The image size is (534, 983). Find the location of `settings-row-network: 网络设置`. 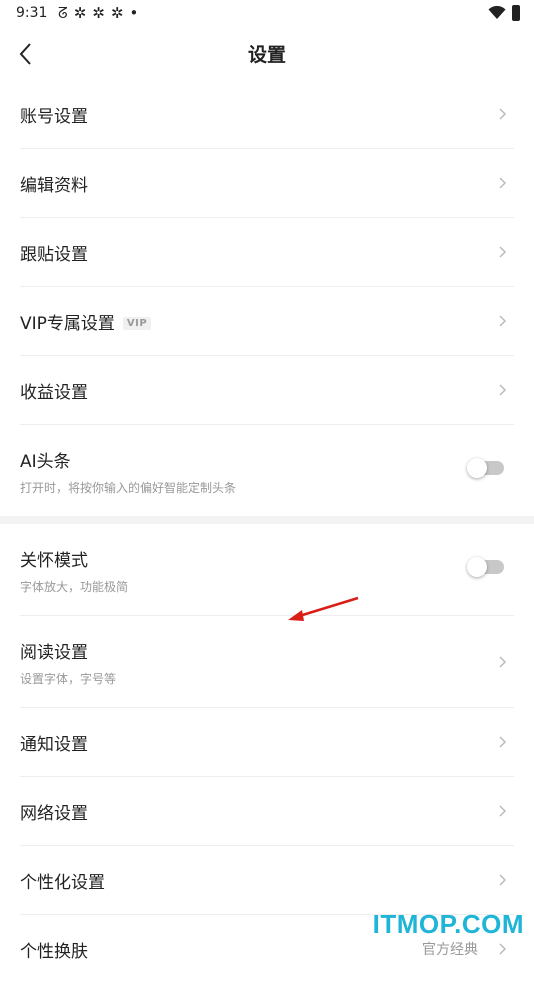

settings-row-network: 网络设置 is located at coordinates (267, 811).